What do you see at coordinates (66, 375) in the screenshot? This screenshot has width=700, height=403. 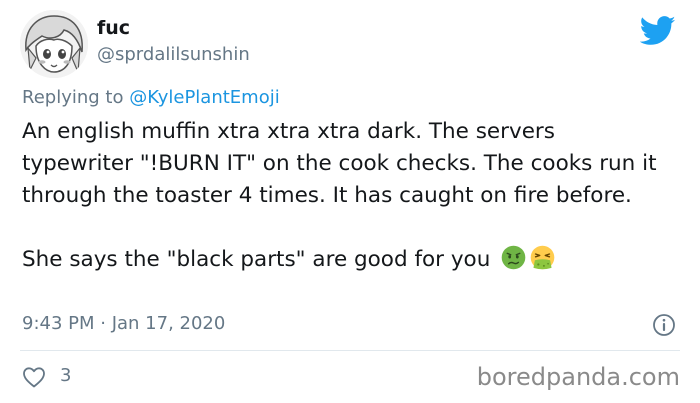 I see `like-count: 3` at bounding box center [66, 375].